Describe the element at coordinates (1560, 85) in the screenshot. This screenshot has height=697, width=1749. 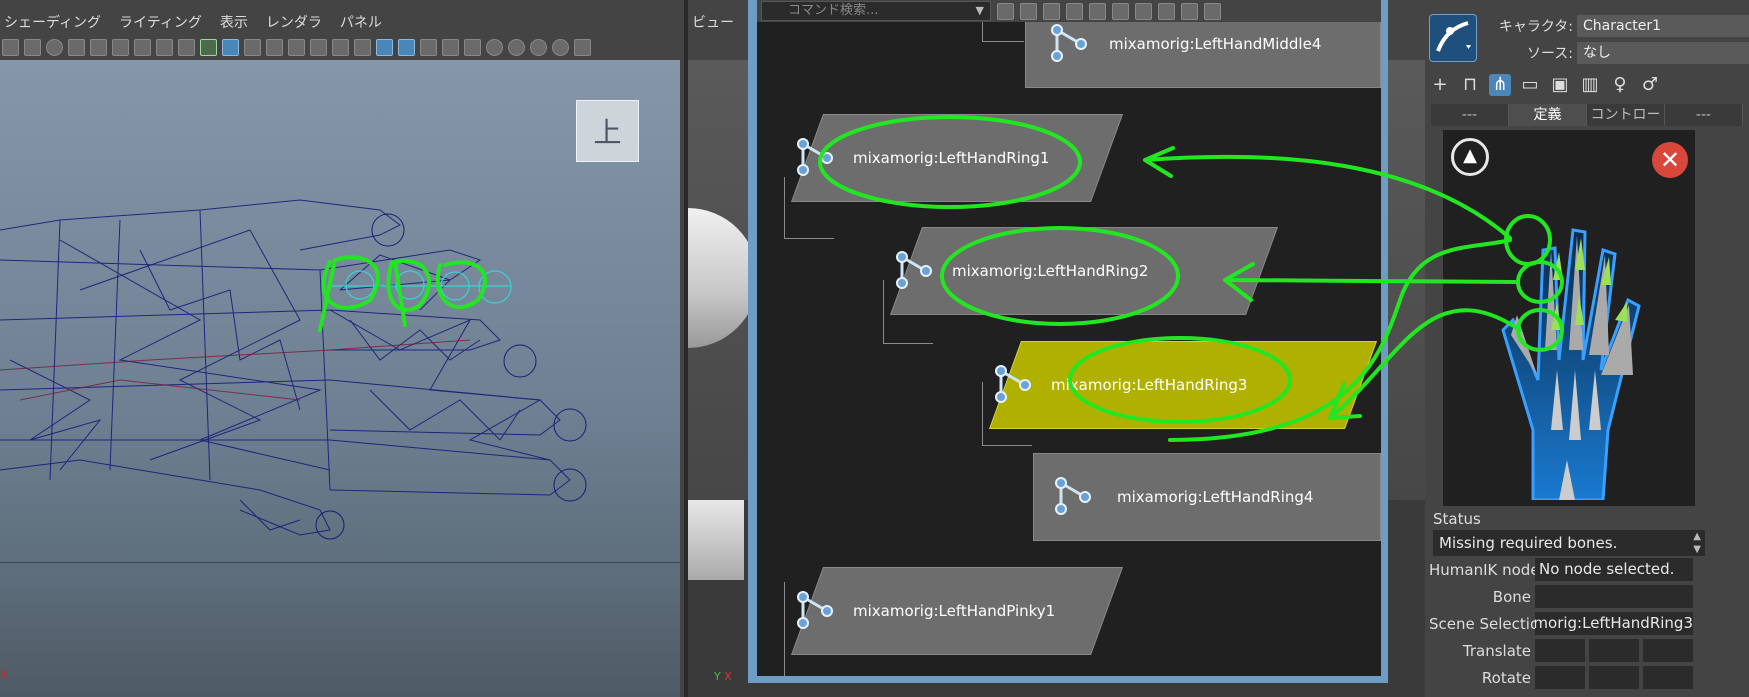
I see `save-icon: ▣` at that location.